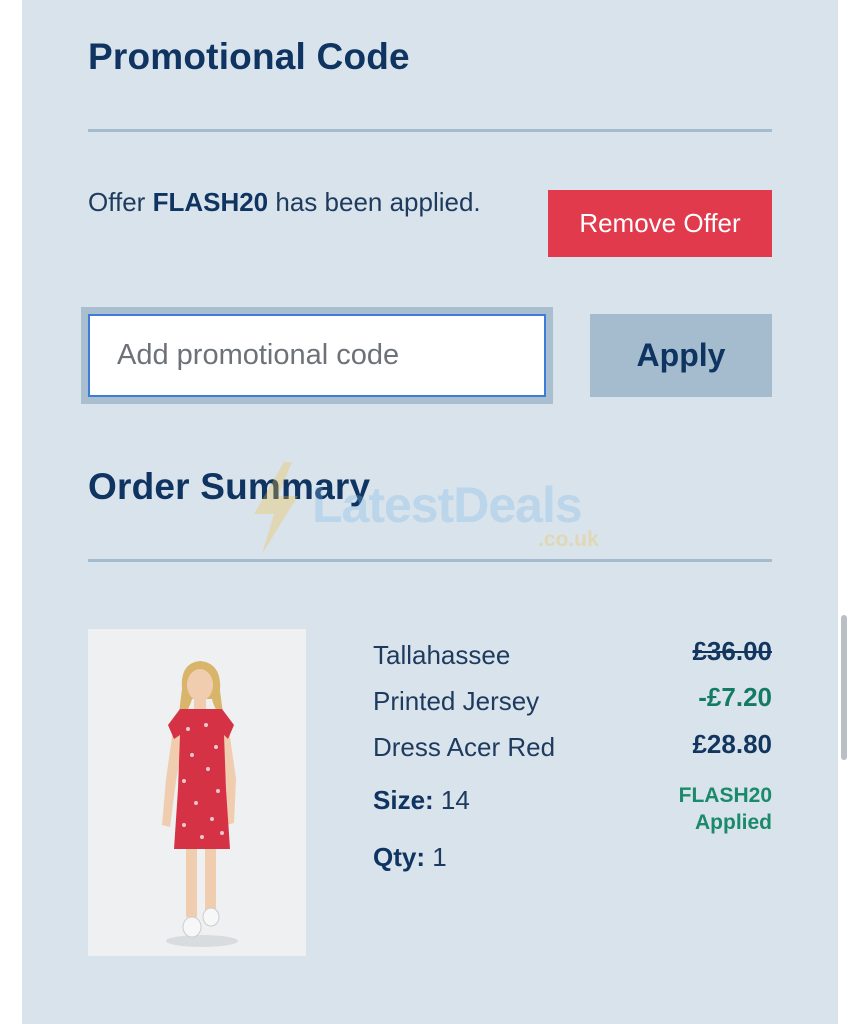  I want to click on discount-amount: -£7.20, so click(735, 697).